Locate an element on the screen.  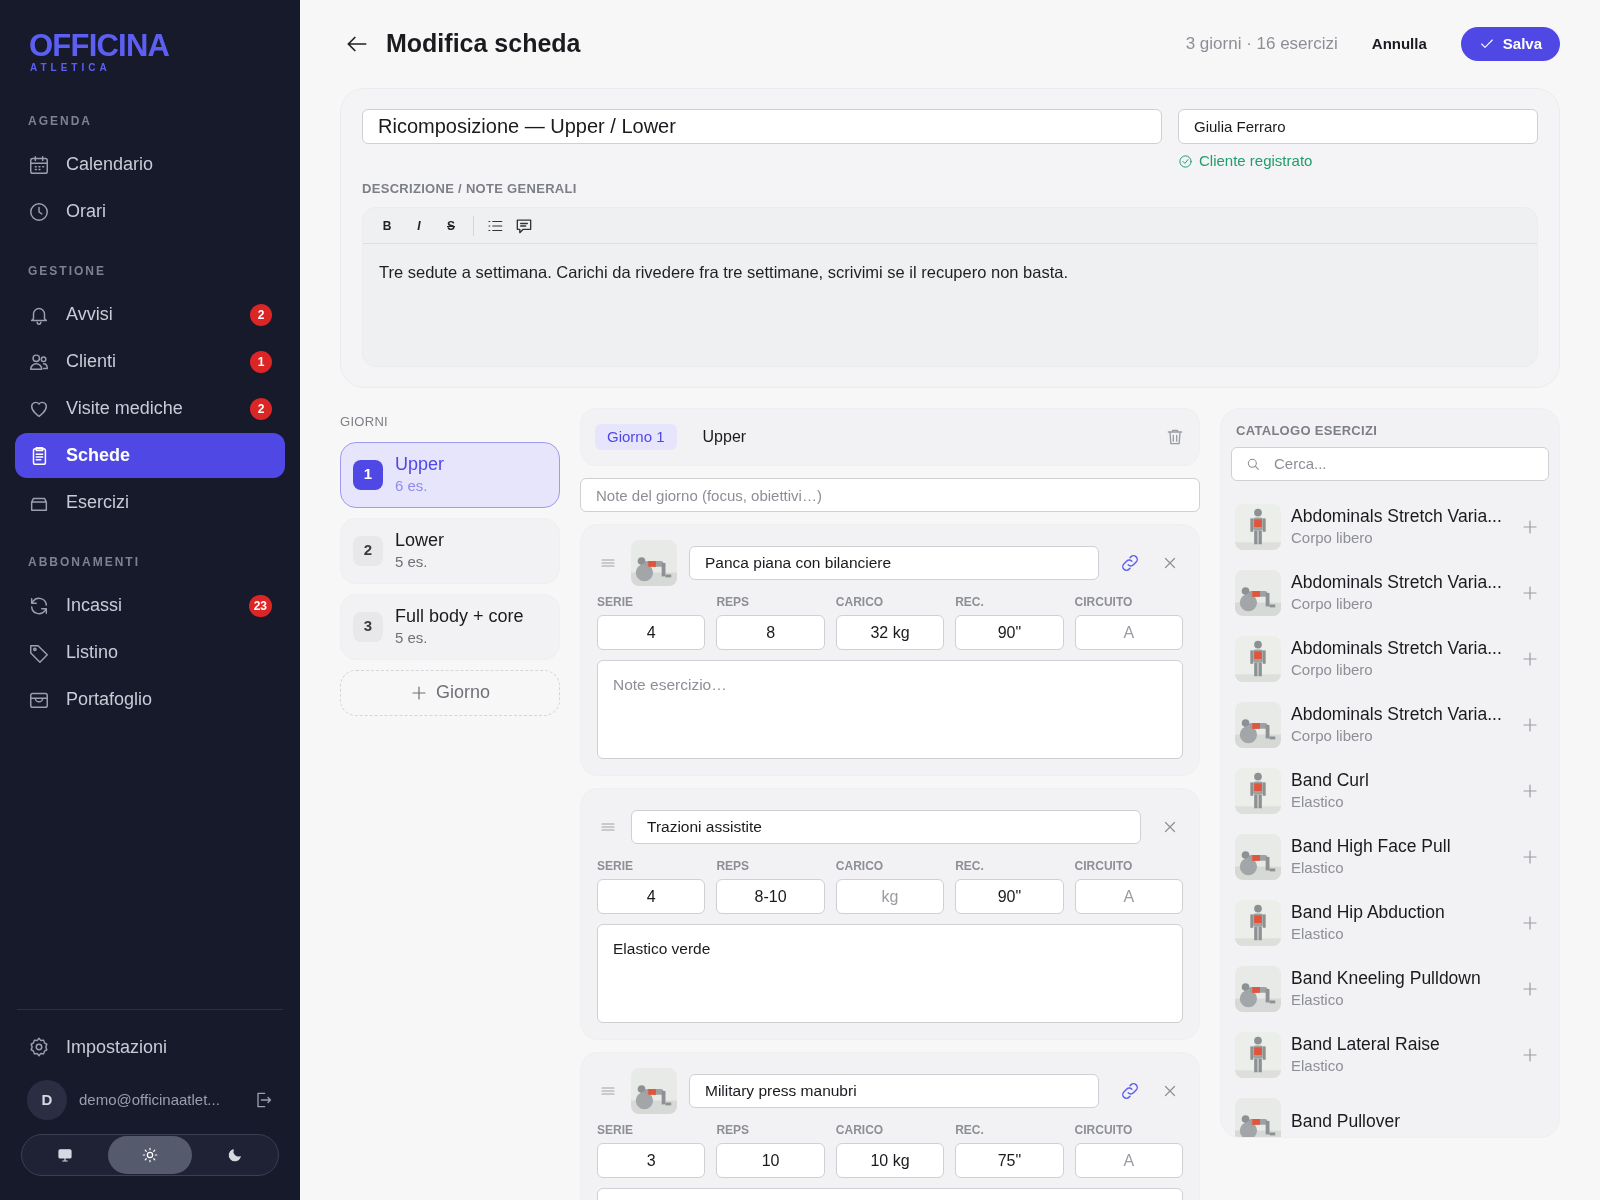
monitor-icon is located at coordinates (65, 1155).